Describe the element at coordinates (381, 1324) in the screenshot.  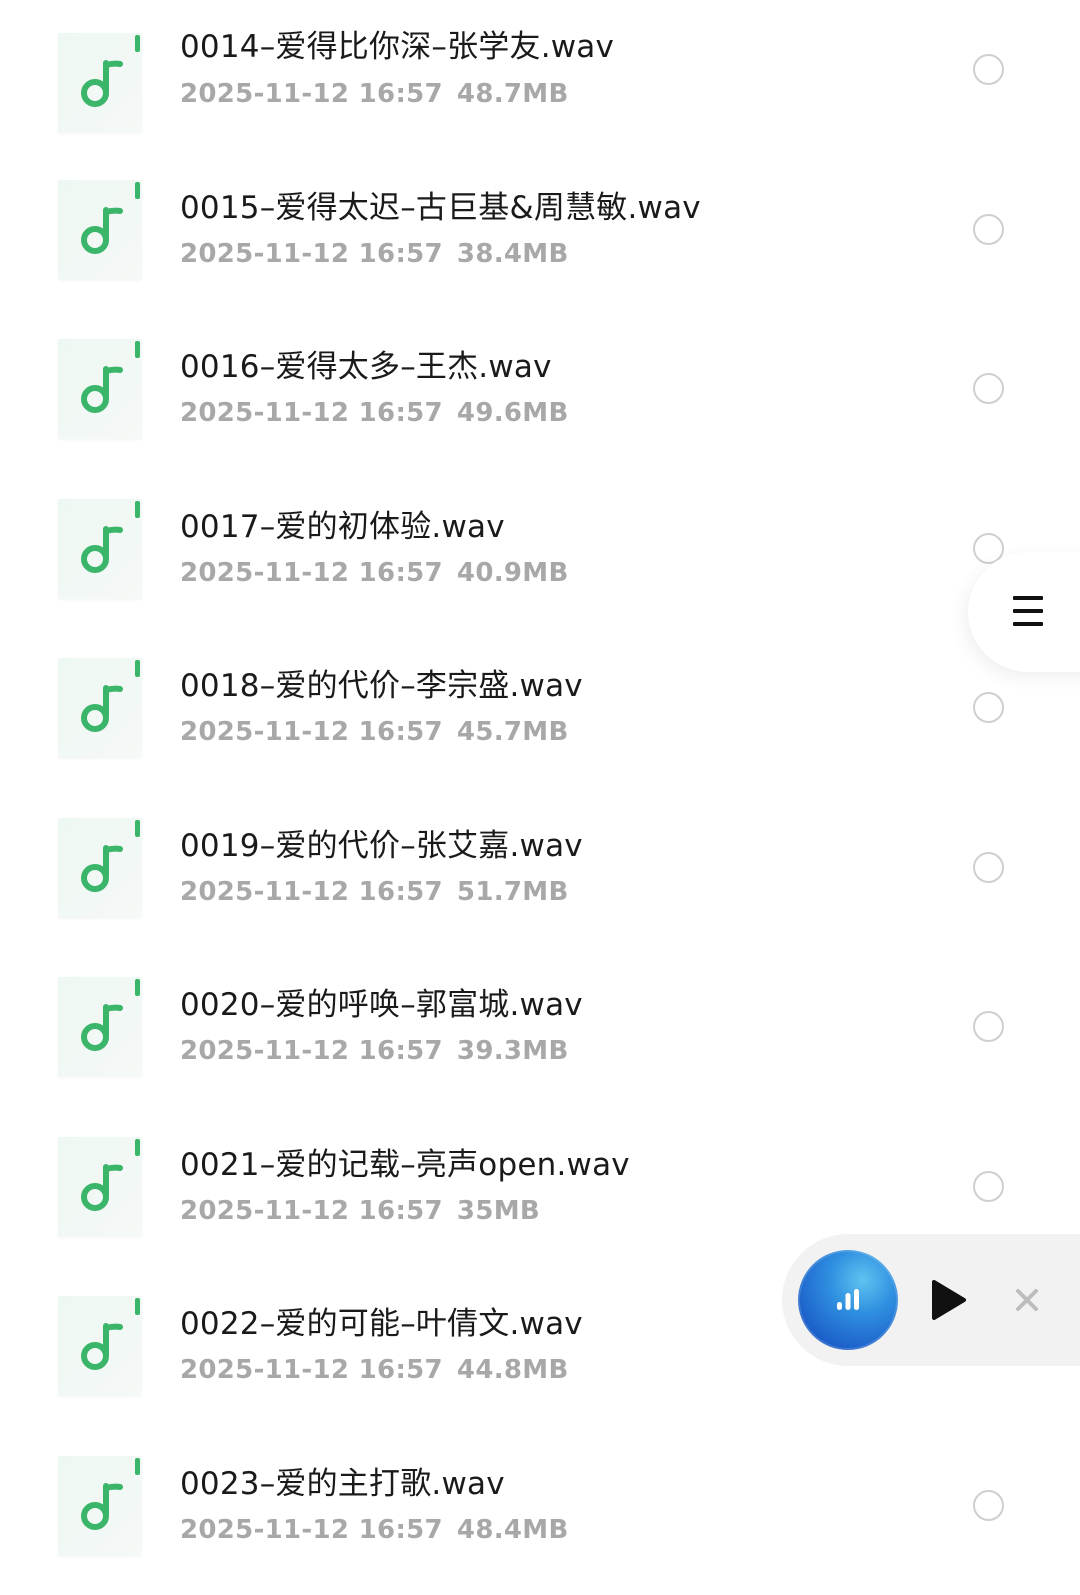
I see `file-name: 0022–爱的可能–叶倩文.wav` at that location.